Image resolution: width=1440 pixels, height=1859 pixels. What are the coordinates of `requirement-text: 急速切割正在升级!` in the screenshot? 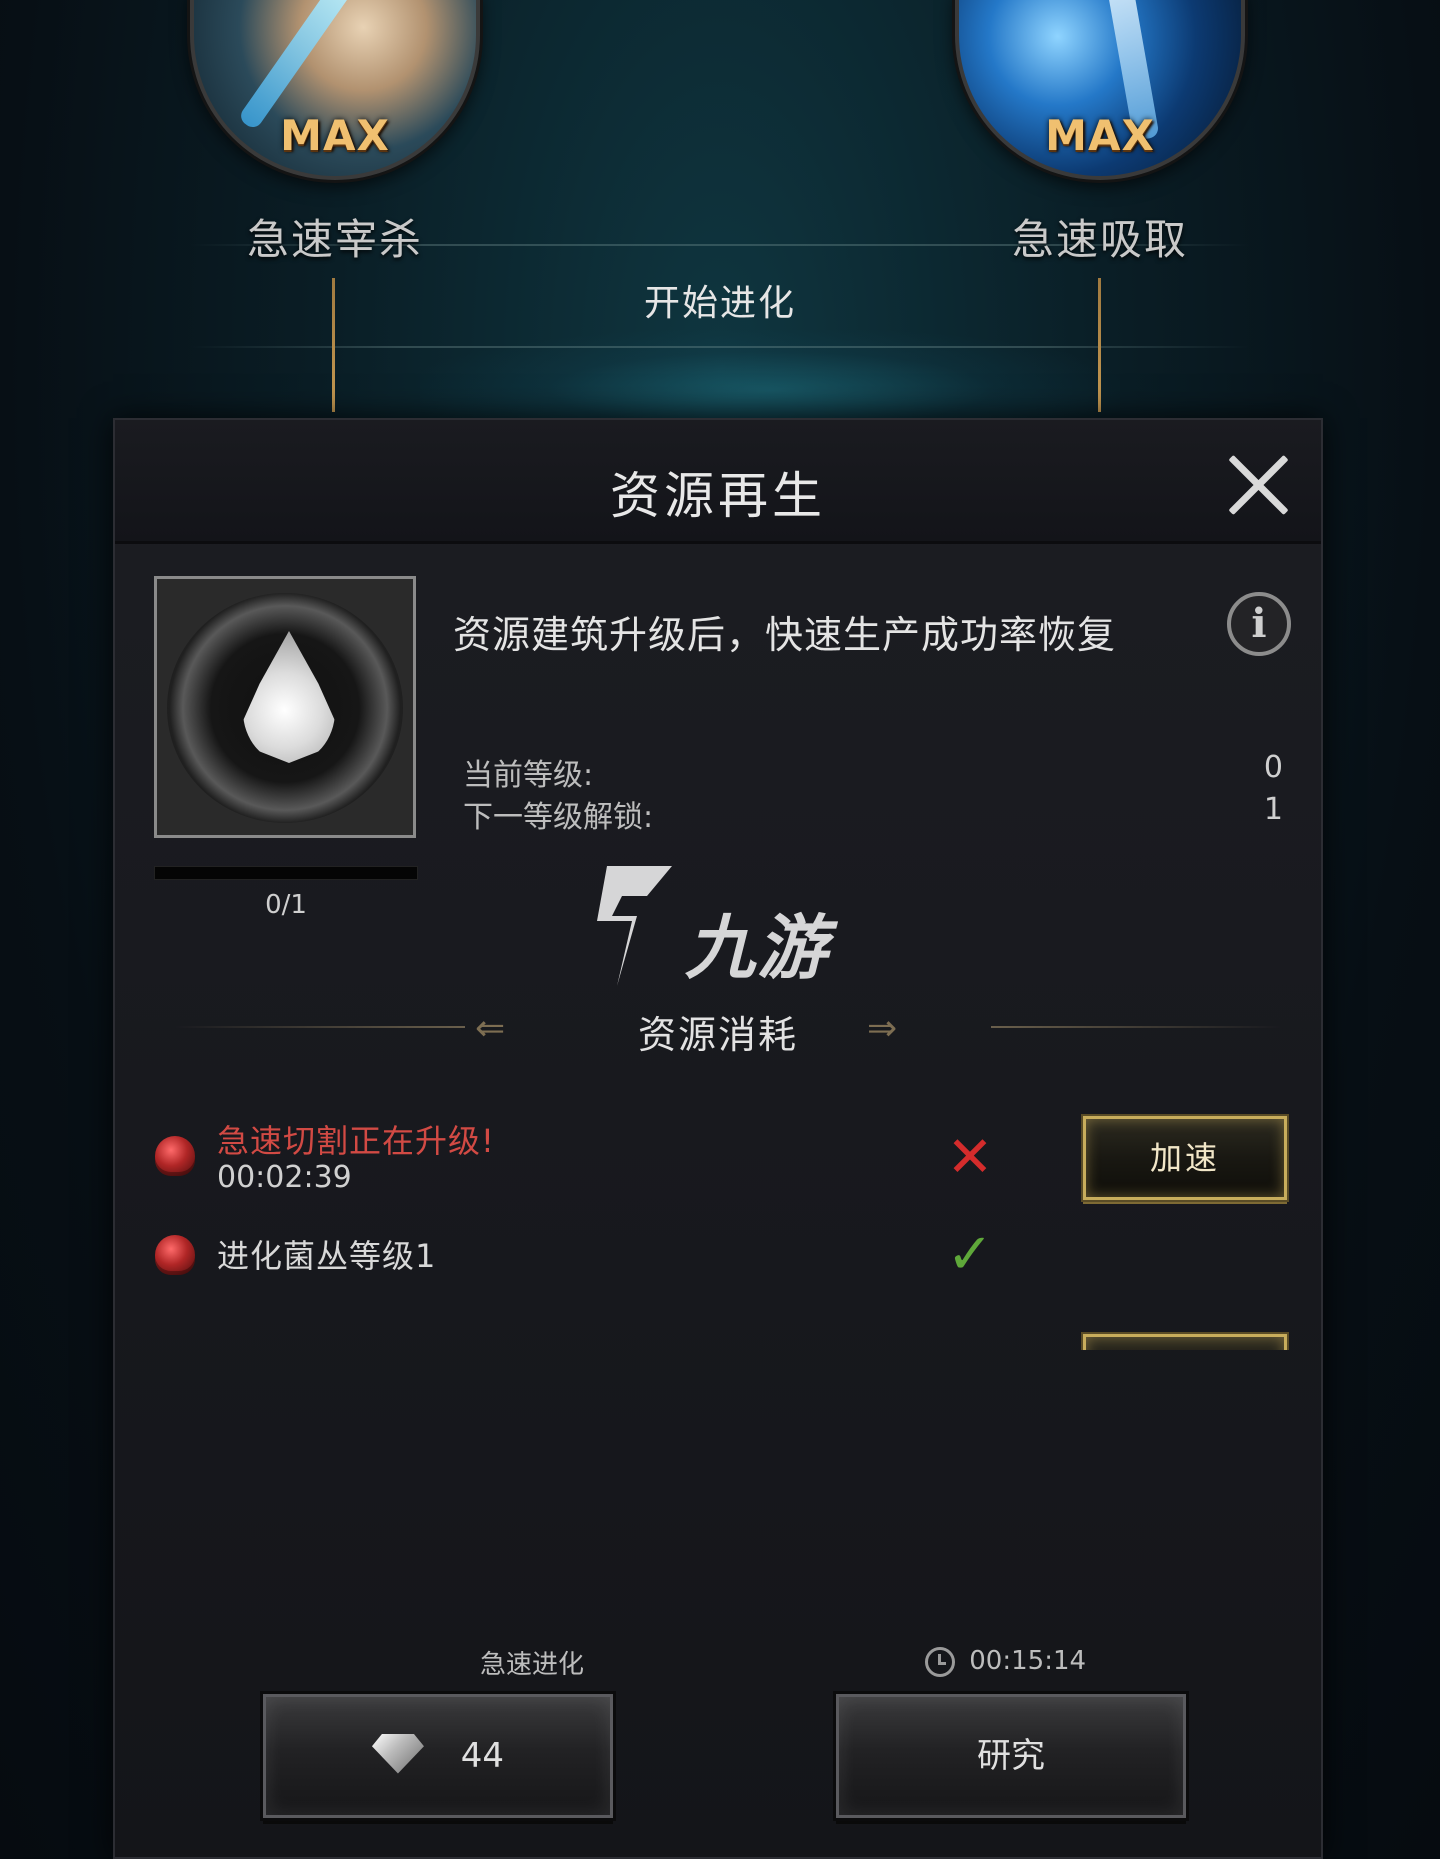 It's located at (356, 1141).